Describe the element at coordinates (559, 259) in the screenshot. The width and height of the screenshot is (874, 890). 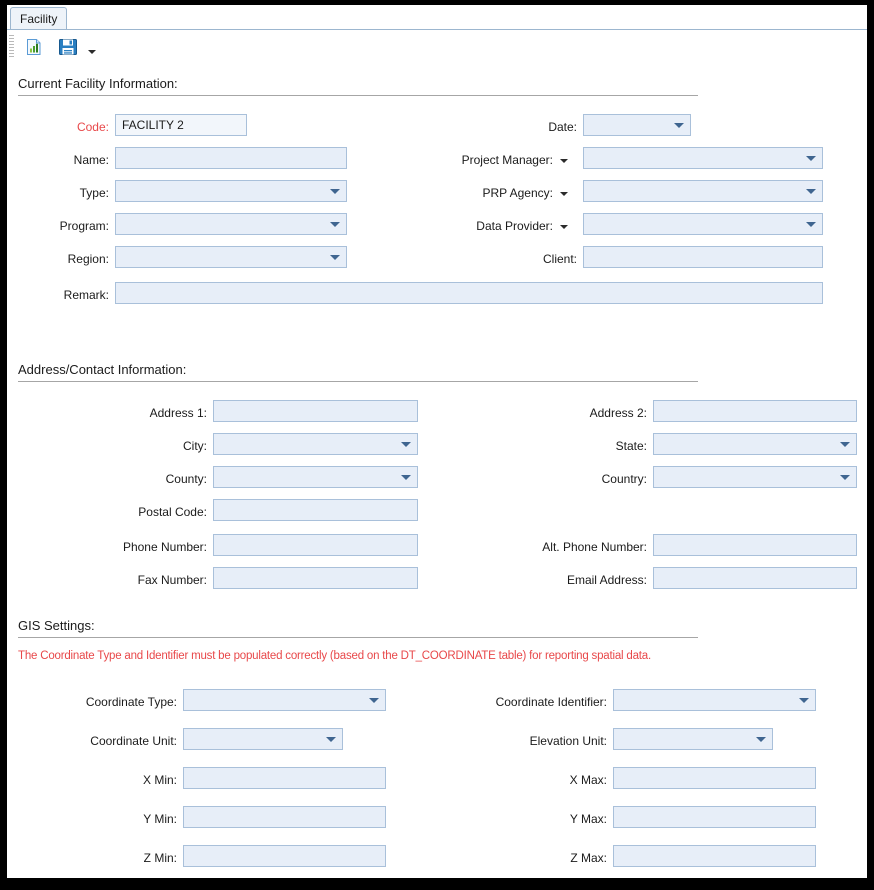
I see `label-client: Client:` at that location.